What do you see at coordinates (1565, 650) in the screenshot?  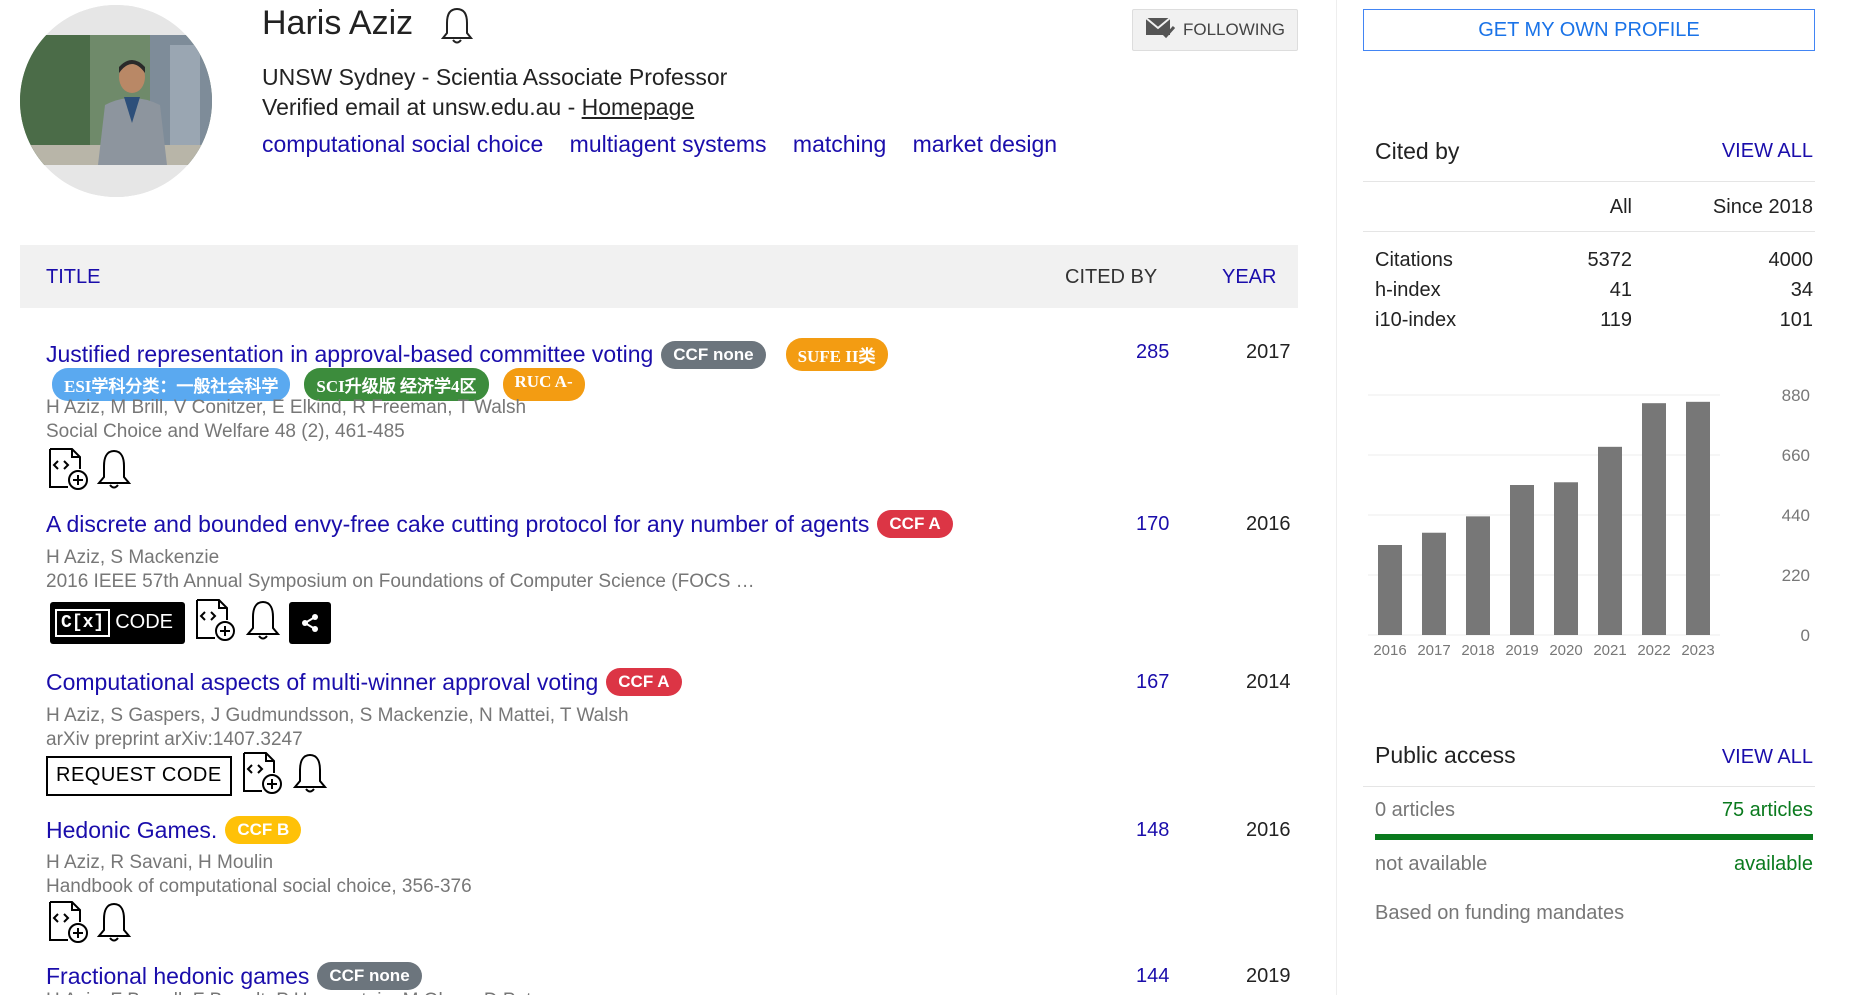 I see `x-tick-label: 2020` at bounding box center [1565, 650].